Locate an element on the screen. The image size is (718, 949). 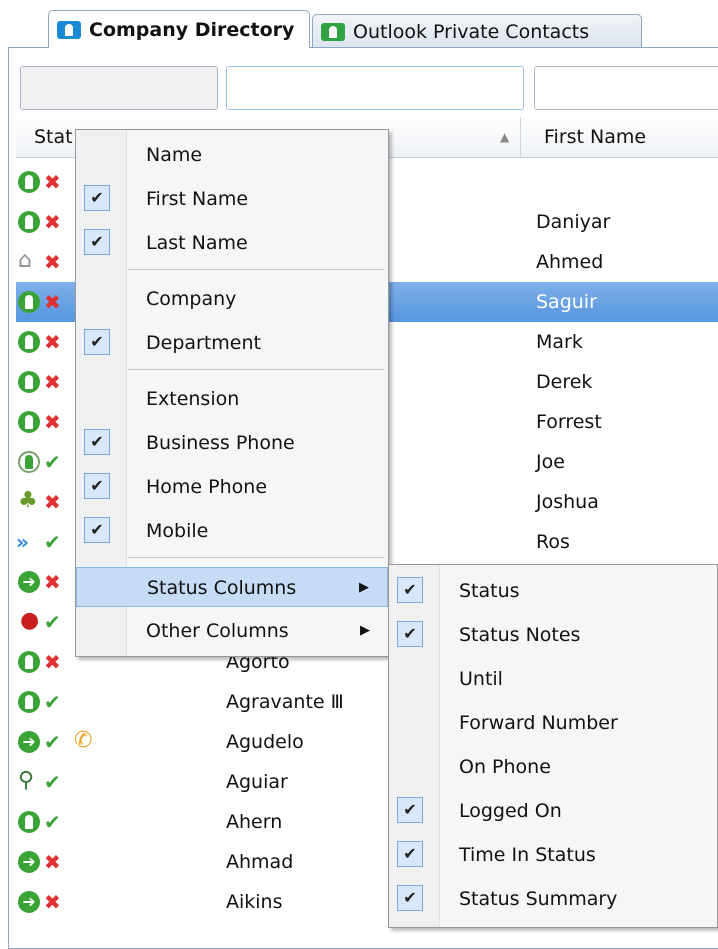
menu-item-label: Logged On is located at coordinates (510, 811).